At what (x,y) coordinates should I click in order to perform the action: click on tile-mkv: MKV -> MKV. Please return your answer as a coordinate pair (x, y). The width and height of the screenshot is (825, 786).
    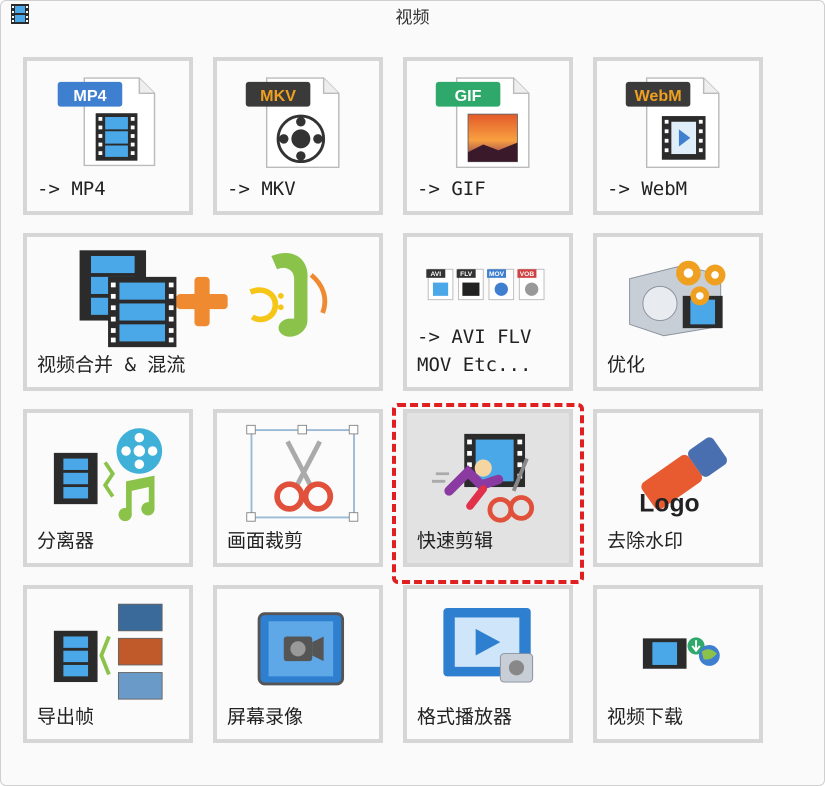
    Looking at the image, I should click on (298, 136).